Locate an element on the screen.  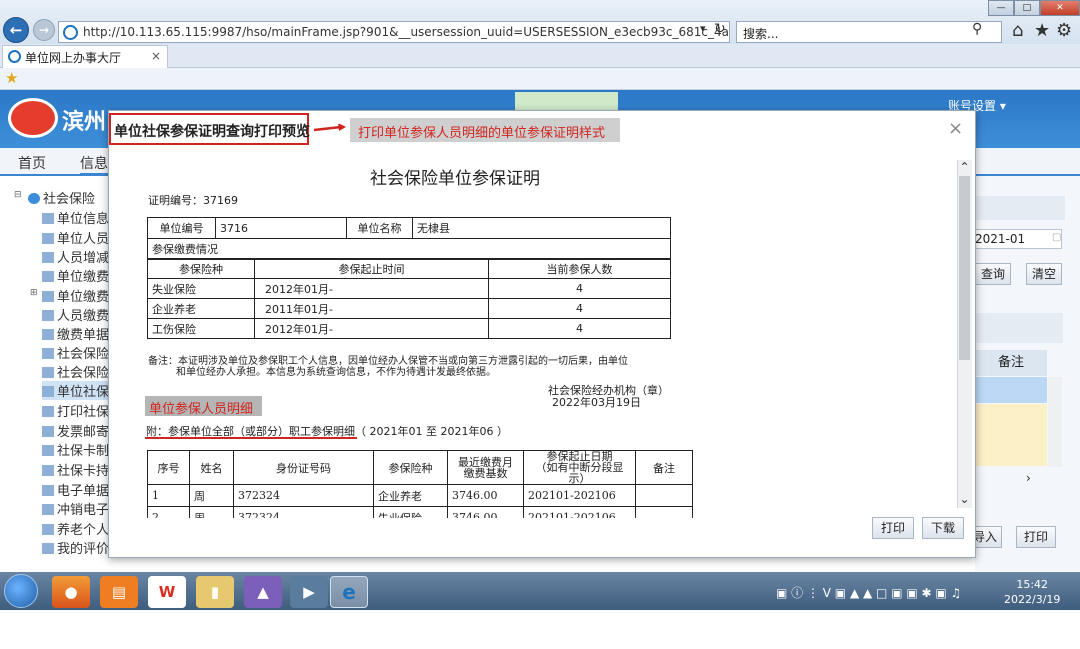
sidebar-item-label: 社保卡持 is located at coordinates (83, 471).